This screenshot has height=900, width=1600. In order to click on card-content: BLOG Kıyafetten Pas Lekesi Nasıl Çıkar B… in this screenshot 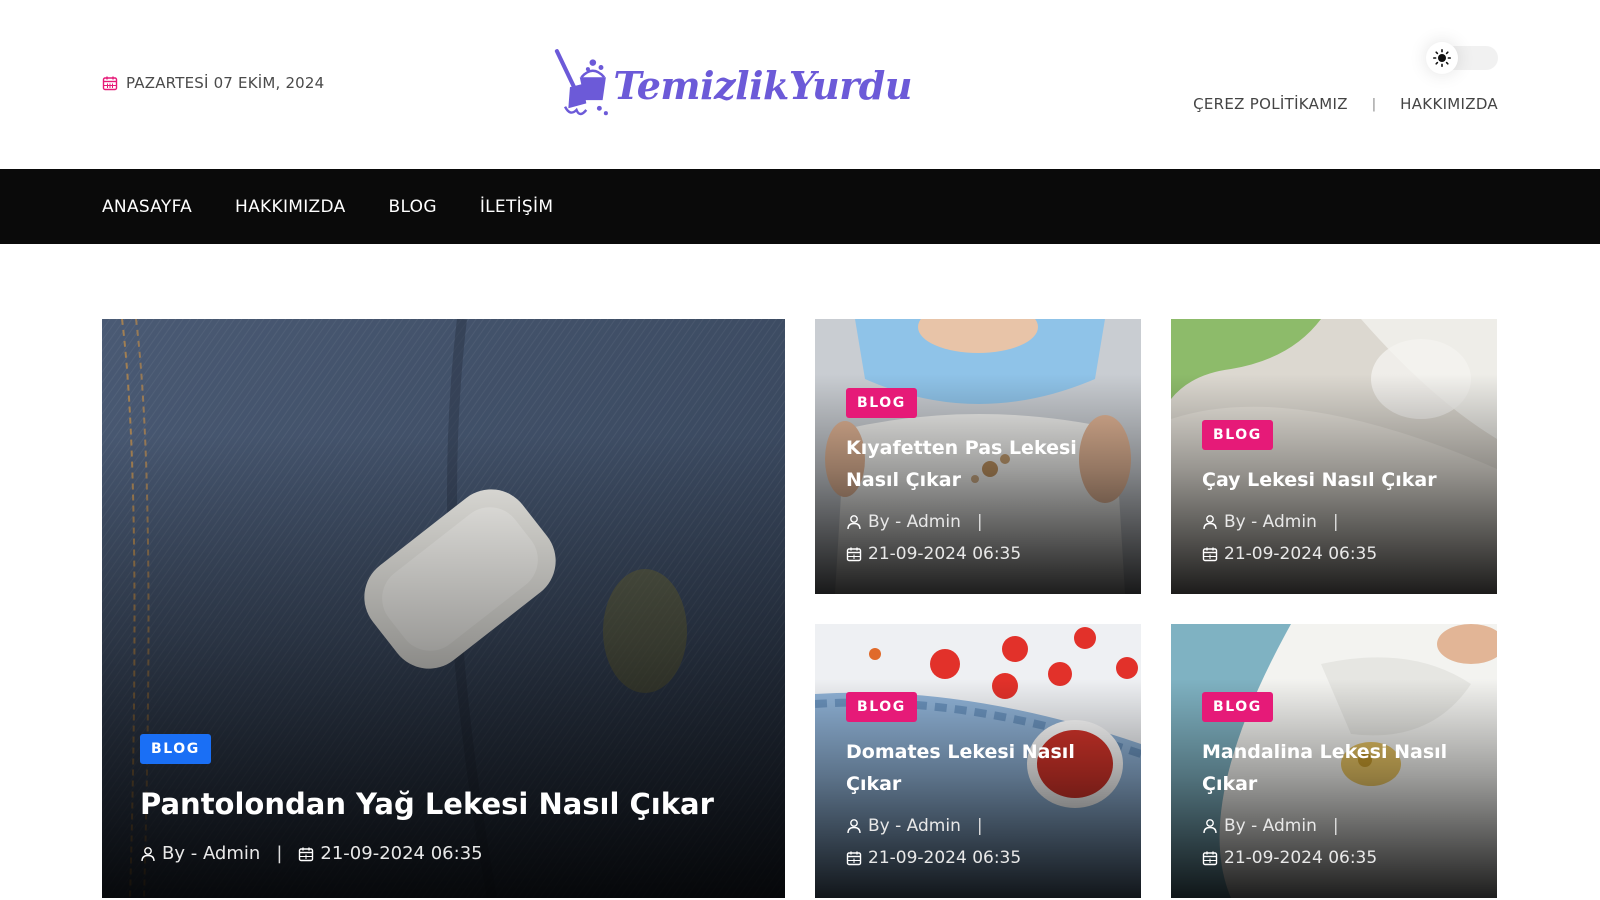, I will do `click(983, 479)`.